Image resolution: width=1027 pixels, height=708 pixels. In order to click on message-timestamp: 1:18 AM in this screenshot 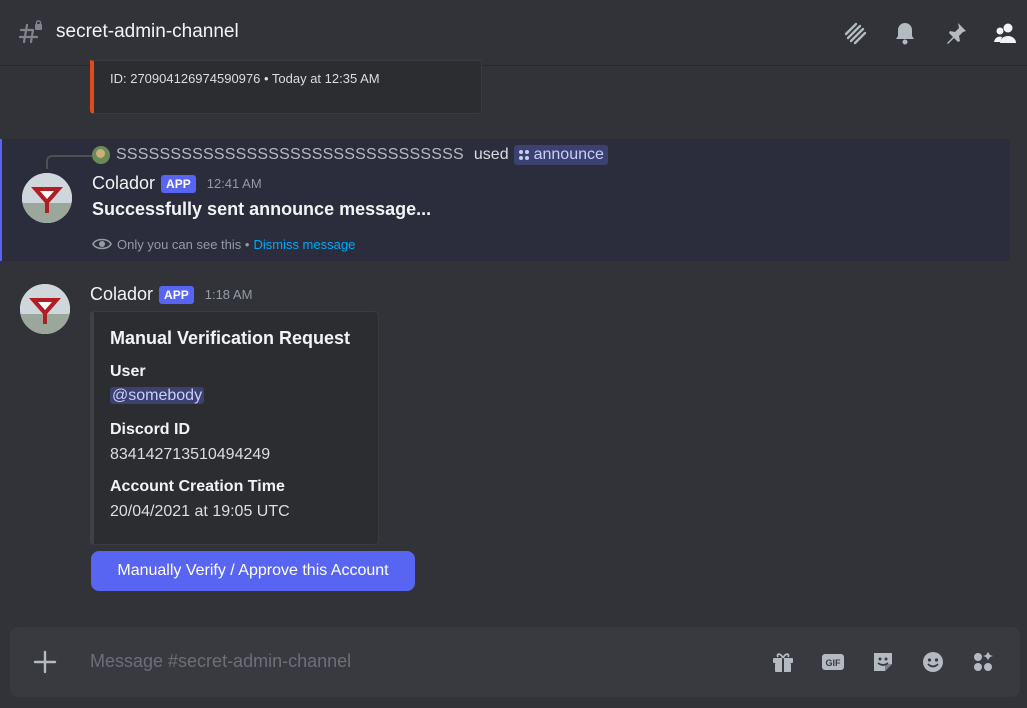, I will do `click(228, 294)`.